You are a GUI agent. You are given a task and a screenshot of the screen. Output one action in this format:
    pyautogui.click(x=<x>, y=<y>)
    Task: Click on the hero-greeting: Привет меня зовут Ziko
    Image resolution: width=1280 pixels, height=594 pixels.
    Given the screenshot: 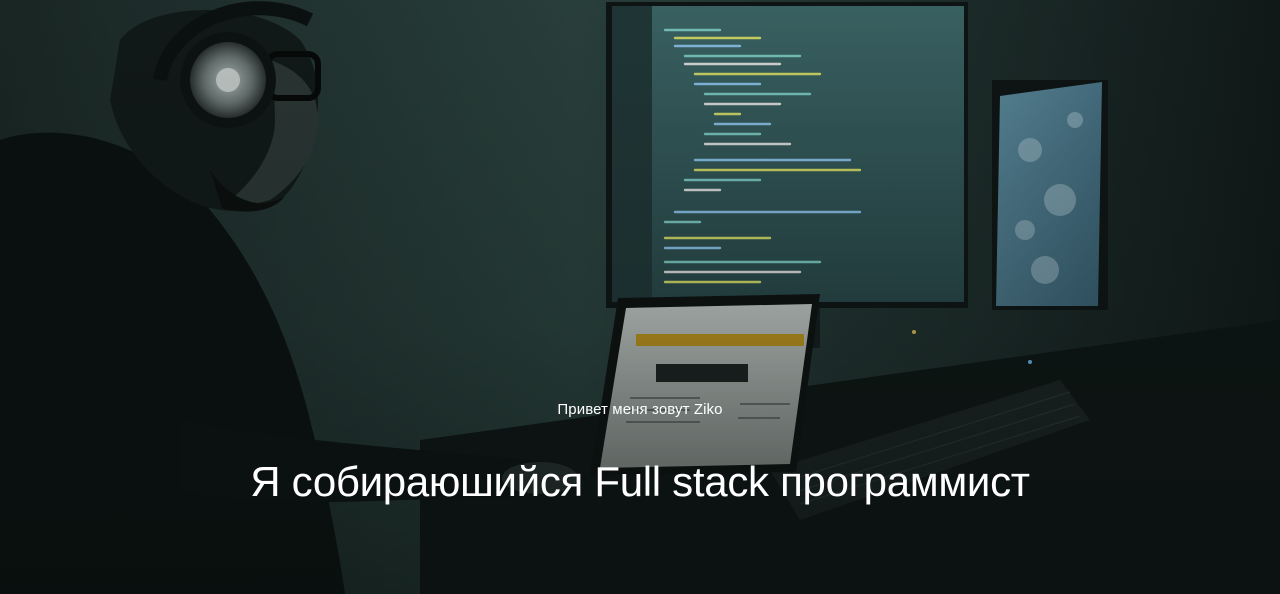 What is the action you would take?
    pyautogui.click(x=640, y=409)
    